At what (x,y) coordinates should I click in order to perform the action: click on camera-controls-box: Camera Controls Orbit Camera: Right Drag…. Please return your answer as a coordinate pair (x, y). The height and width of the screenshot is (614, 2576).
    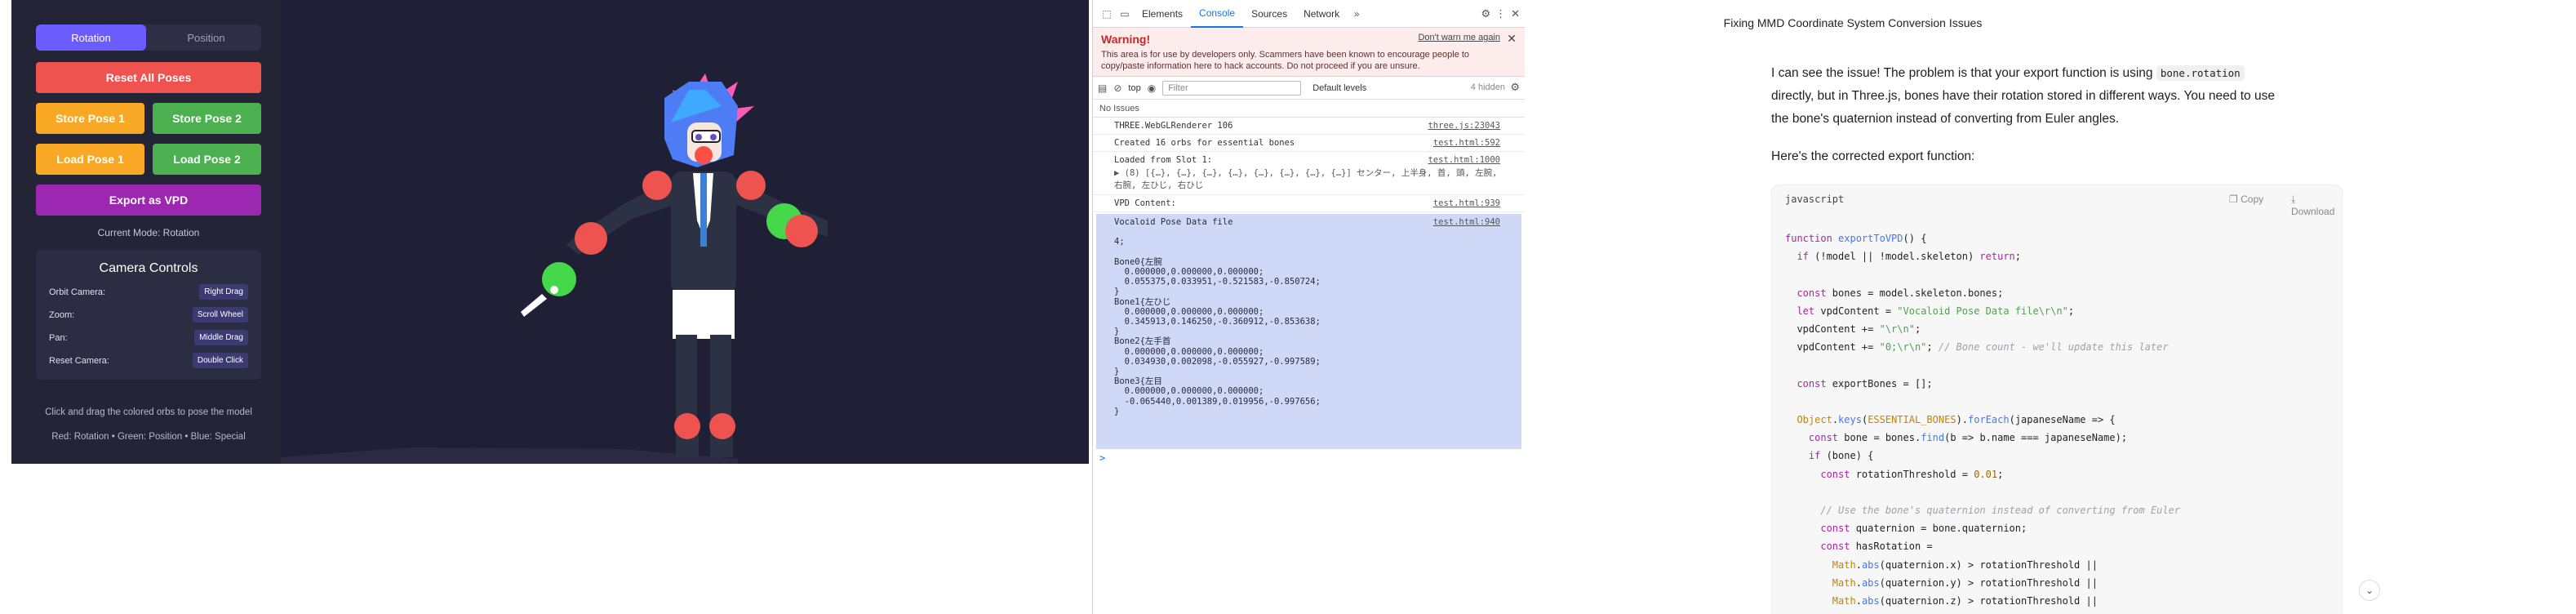
    Looking at the image, I should click on (148, 315).